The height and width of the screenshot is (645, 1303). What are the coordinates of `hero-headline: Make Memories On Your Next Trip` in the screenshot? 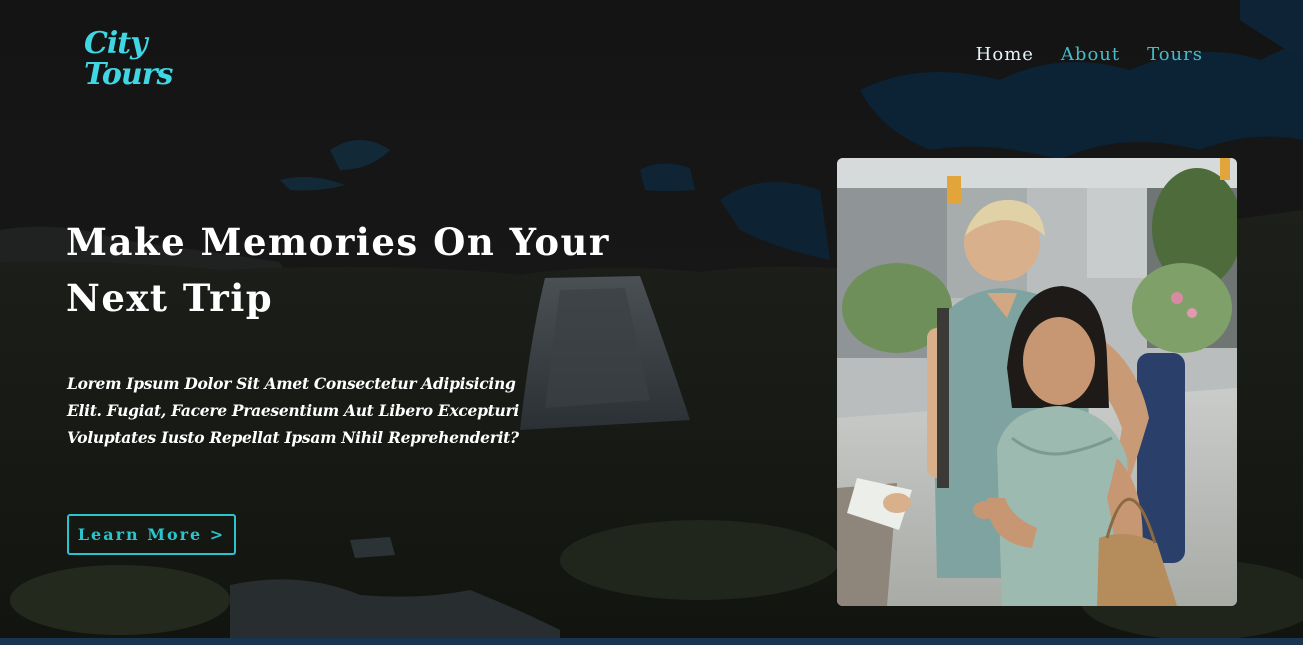 It's located at (366, 270).